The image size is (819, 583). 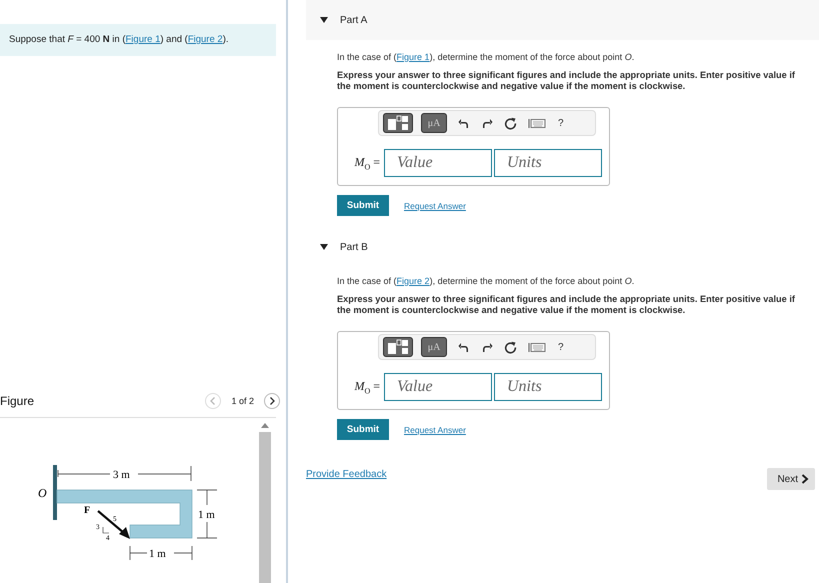 What do you see at coordinates (42, 493) in the screenshot?
I see `point-label: O` at bounding box center [42, 493].